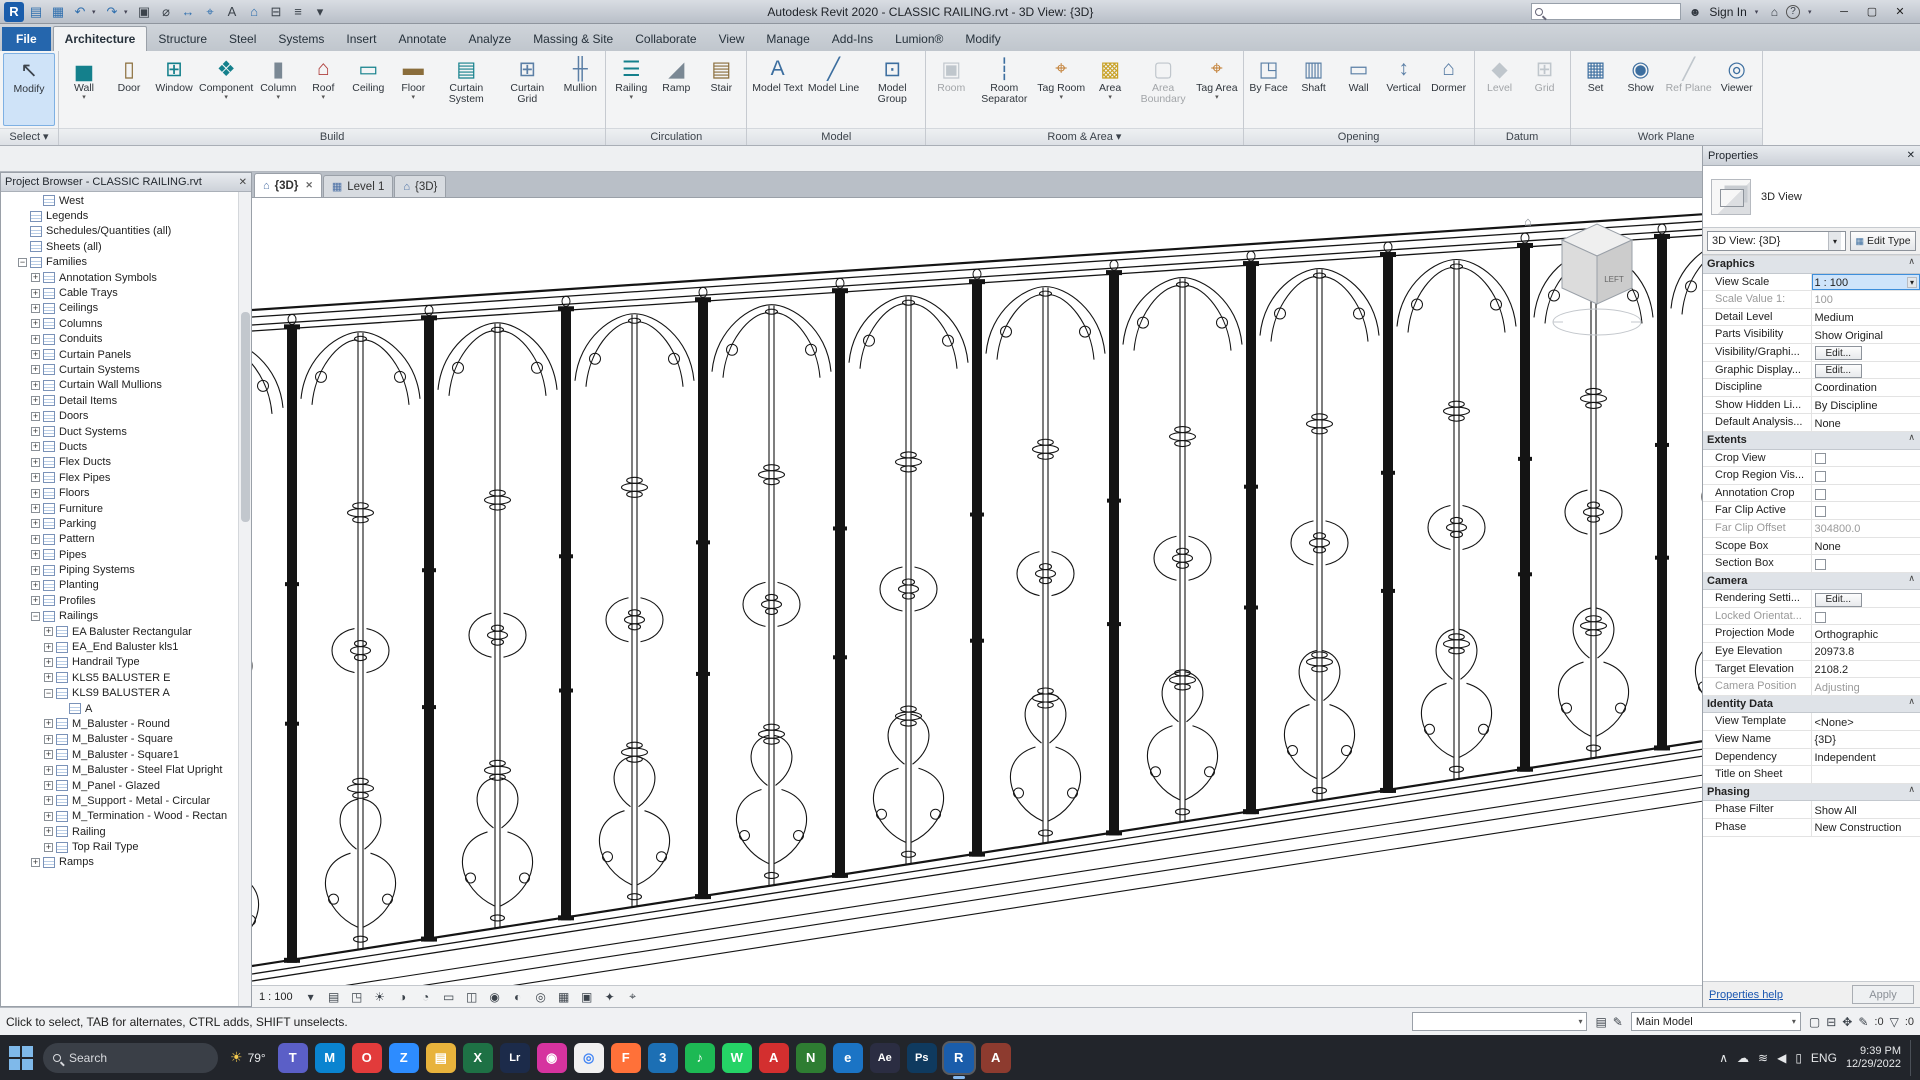  Describe the element at coordinates (1820, 564) in the screenshot. I see `checkbox-unchecked` at that location.